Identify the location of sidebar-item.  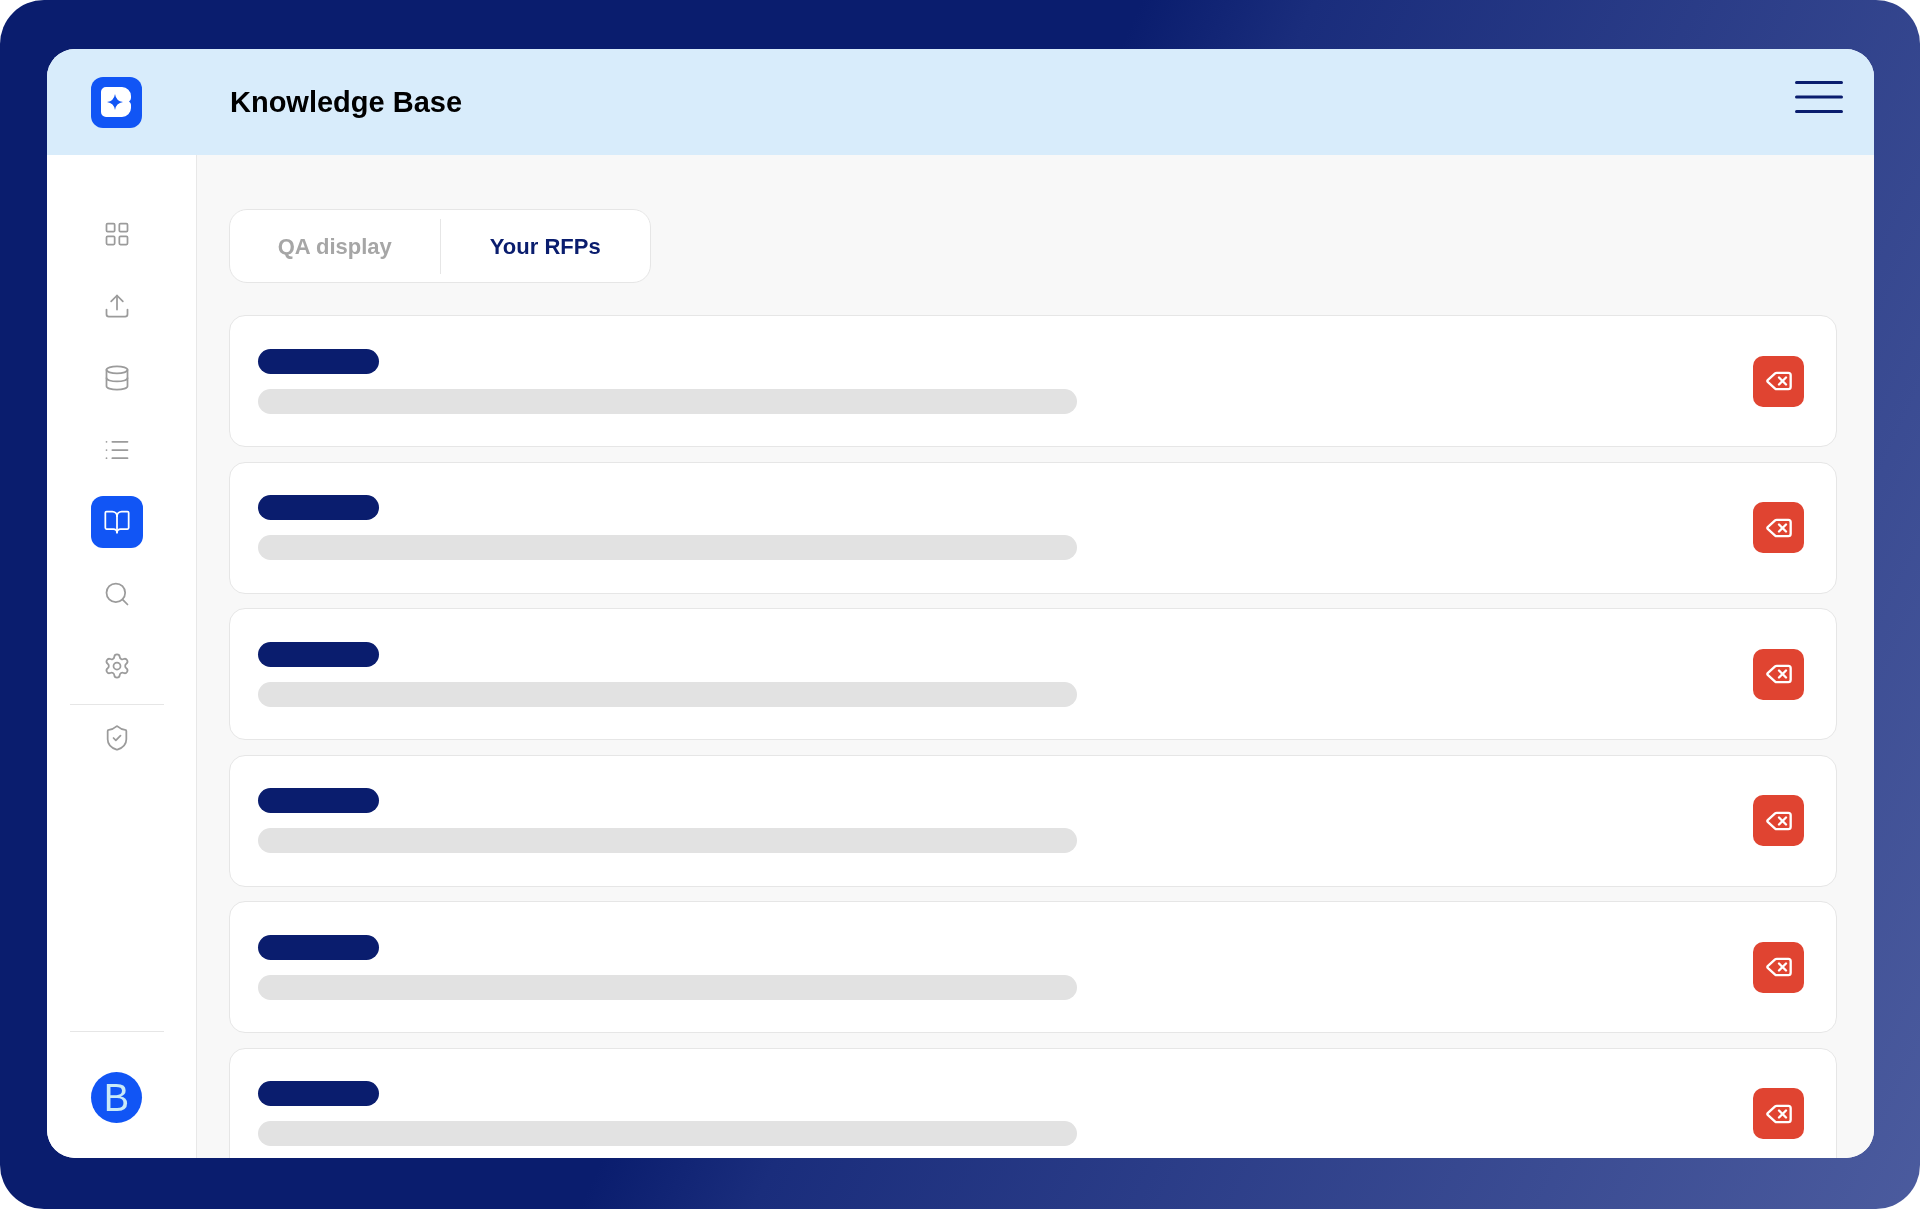
(116, 522).